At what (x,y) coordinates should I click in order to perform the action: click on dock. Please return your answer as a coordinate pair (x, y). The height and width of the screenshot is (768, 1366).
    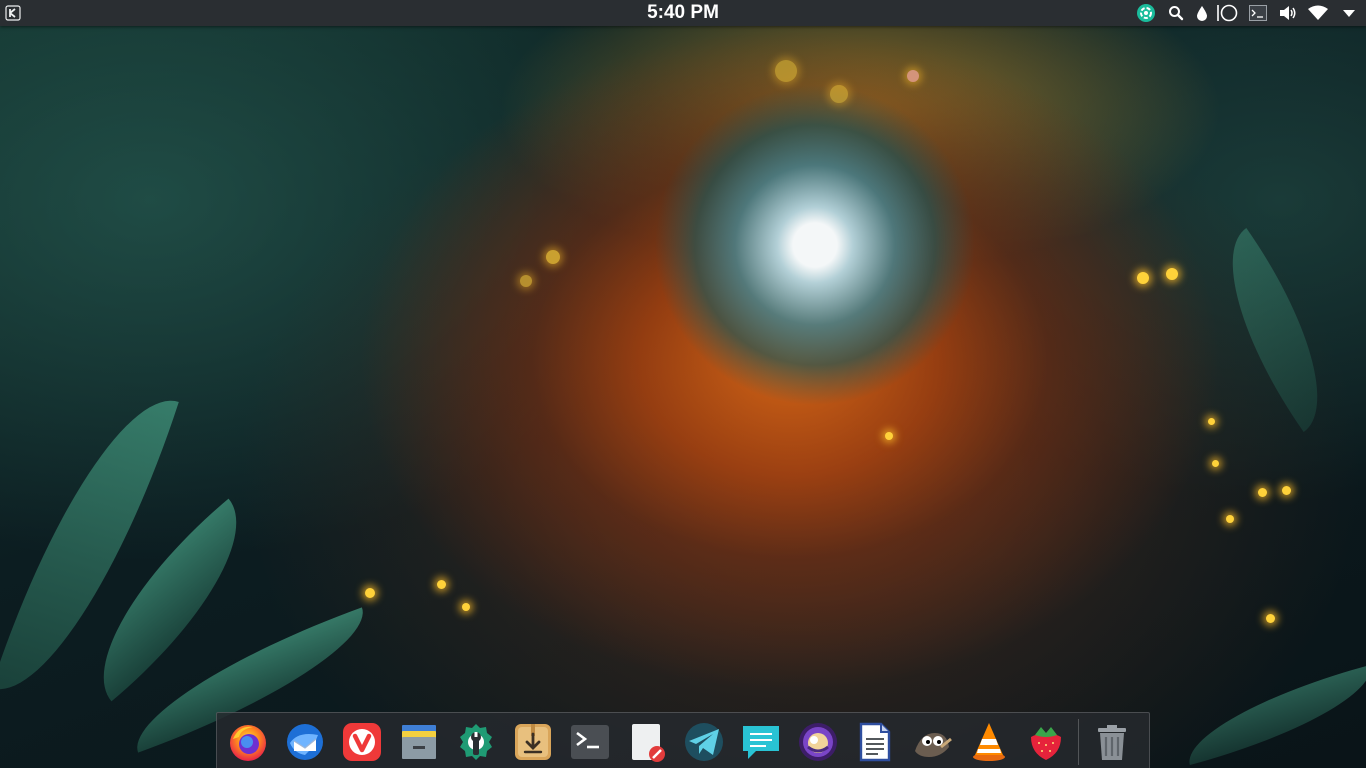
    Looking at the image, I should click on (683, 740).